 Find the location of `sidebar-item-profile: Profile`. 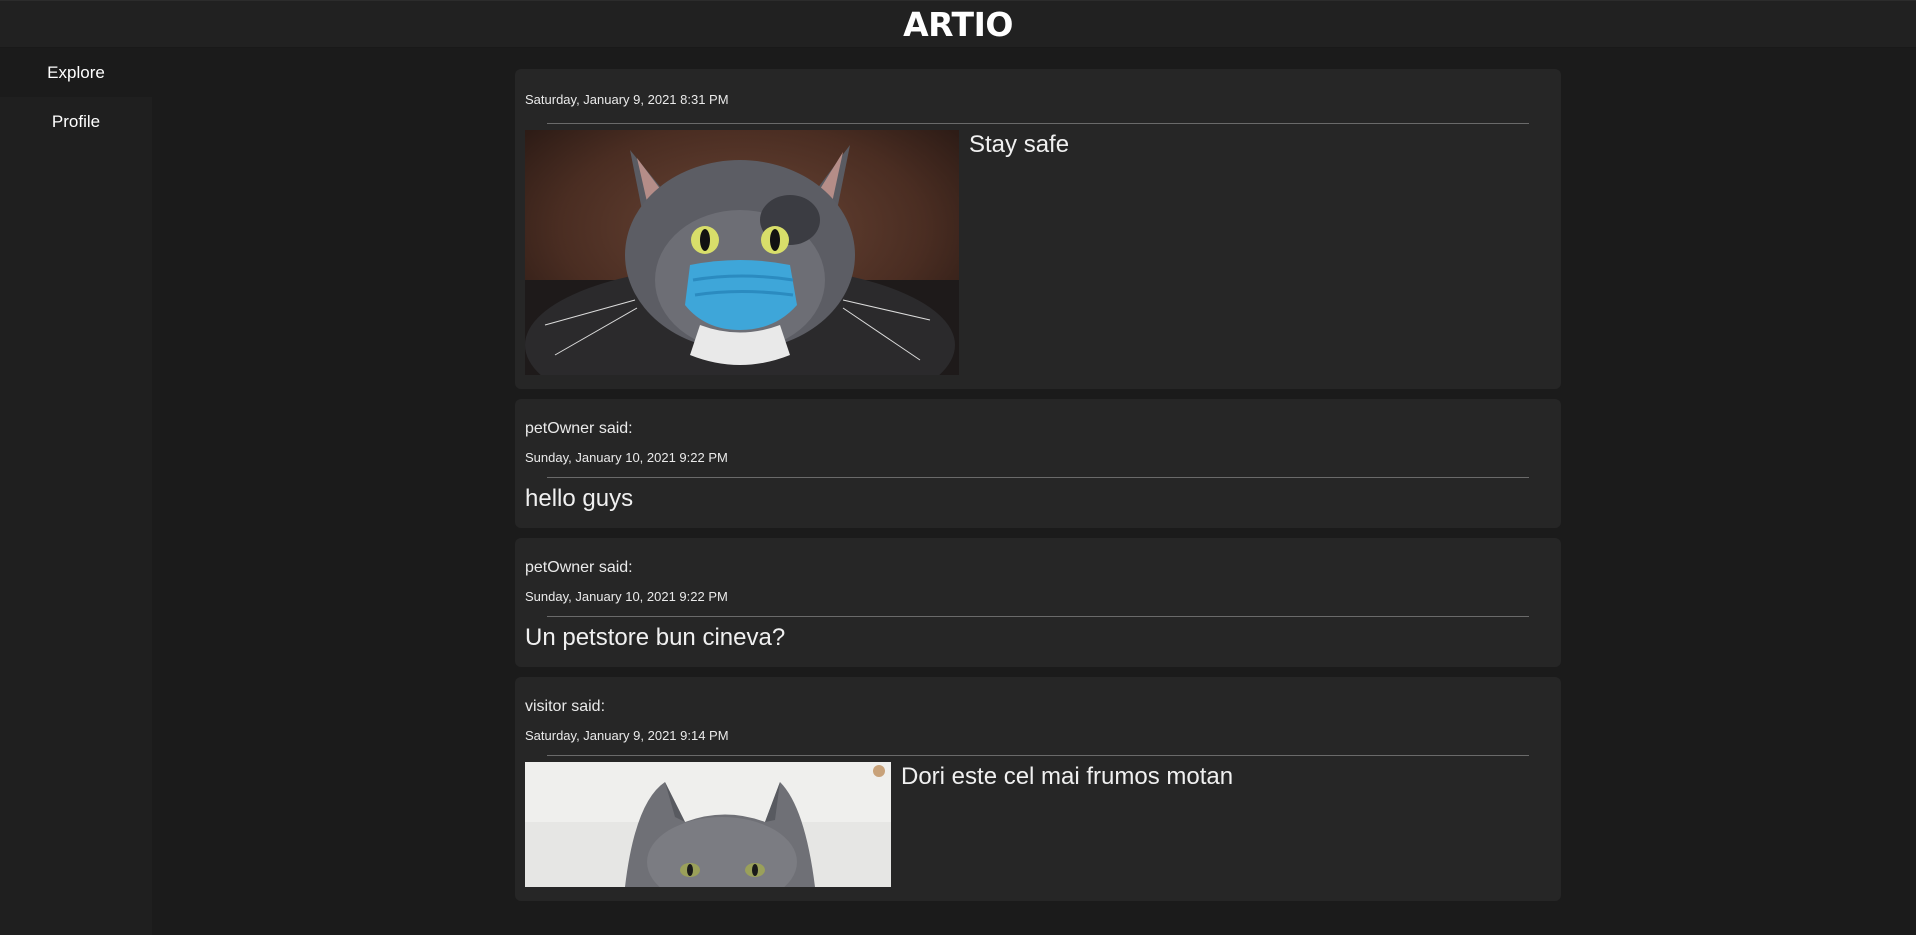

sidebar-item-profile: Profile is located at coordinates (76, 121).